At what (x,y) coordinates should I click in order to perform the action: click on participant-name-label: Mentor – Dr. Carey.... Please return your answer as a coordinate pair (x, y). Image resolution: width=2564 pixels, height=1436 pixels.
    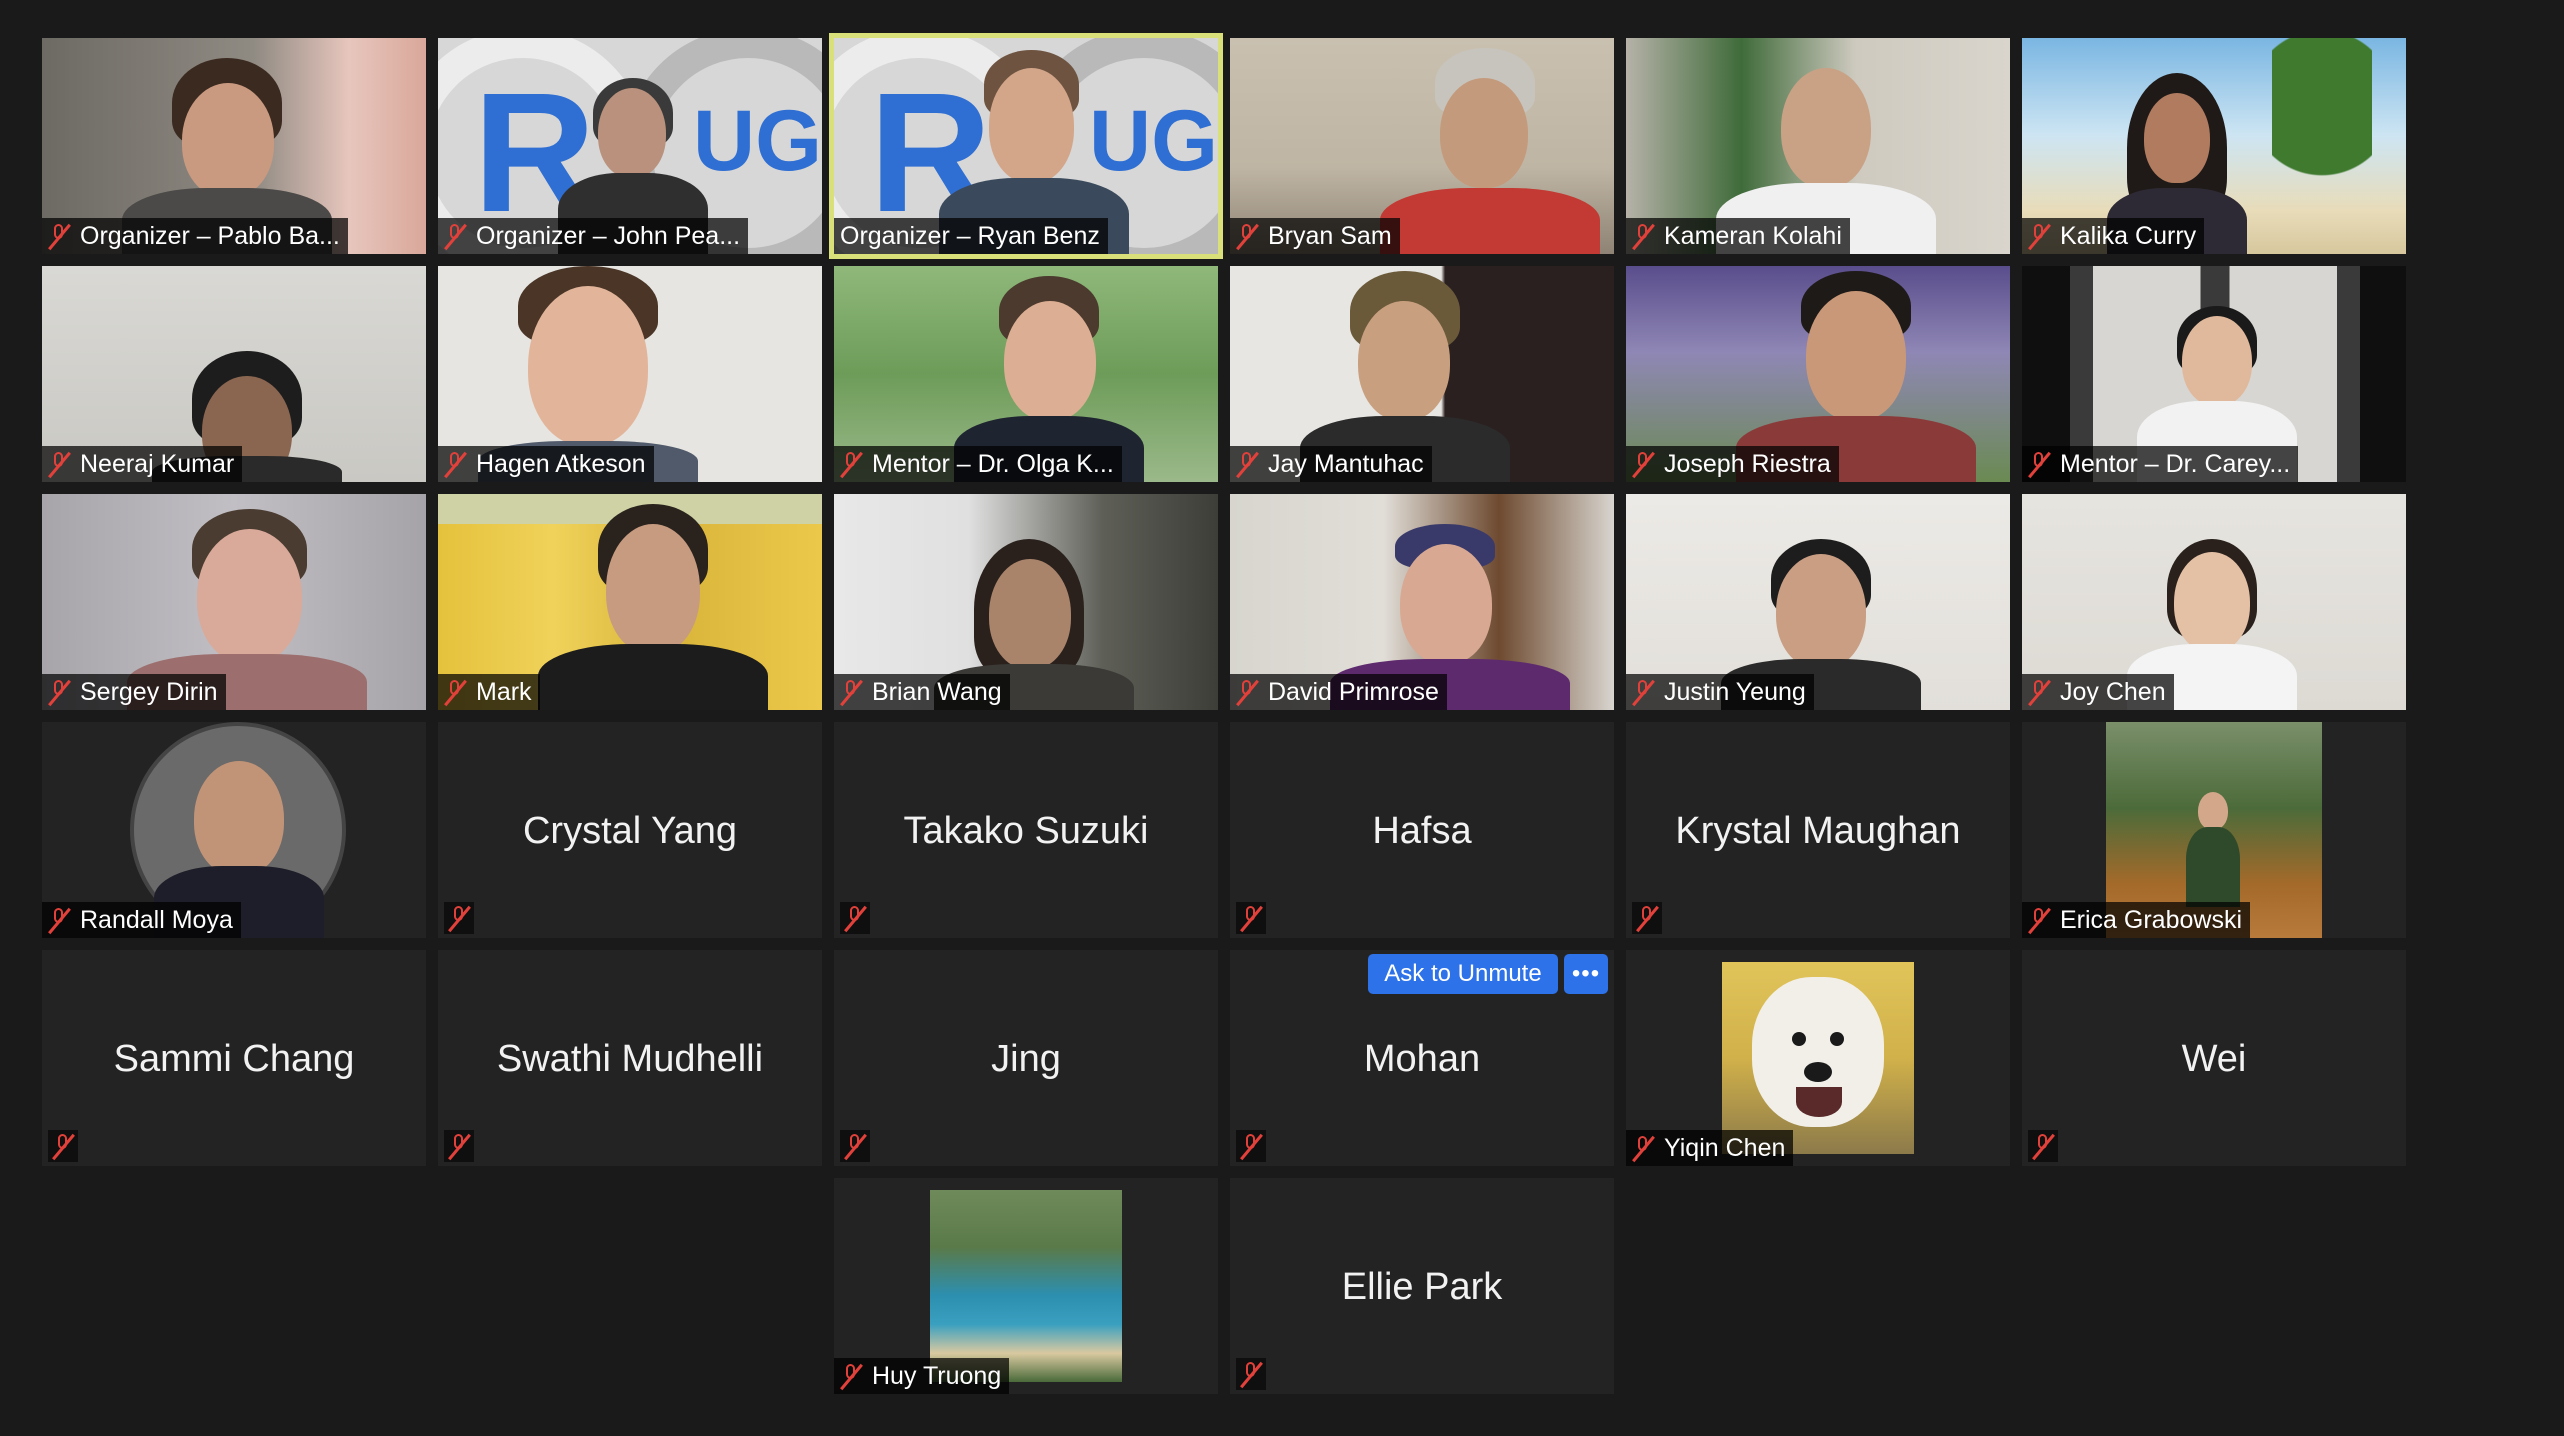
    Looking at the image, I should click on (2160, 464).